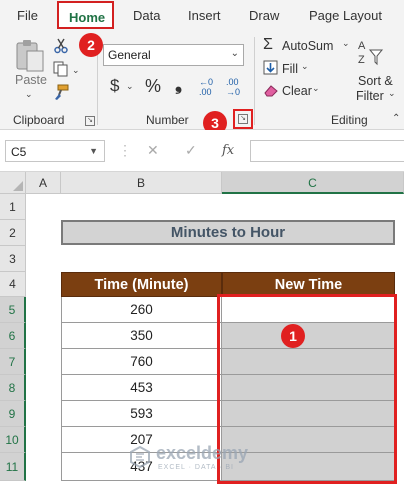 Image resolution: width=404 pixels, height=489 pixels. What do you see at coordinates (61, 46) in the screenshot?
I see `cut-icon` at bounding box center [61, 46].